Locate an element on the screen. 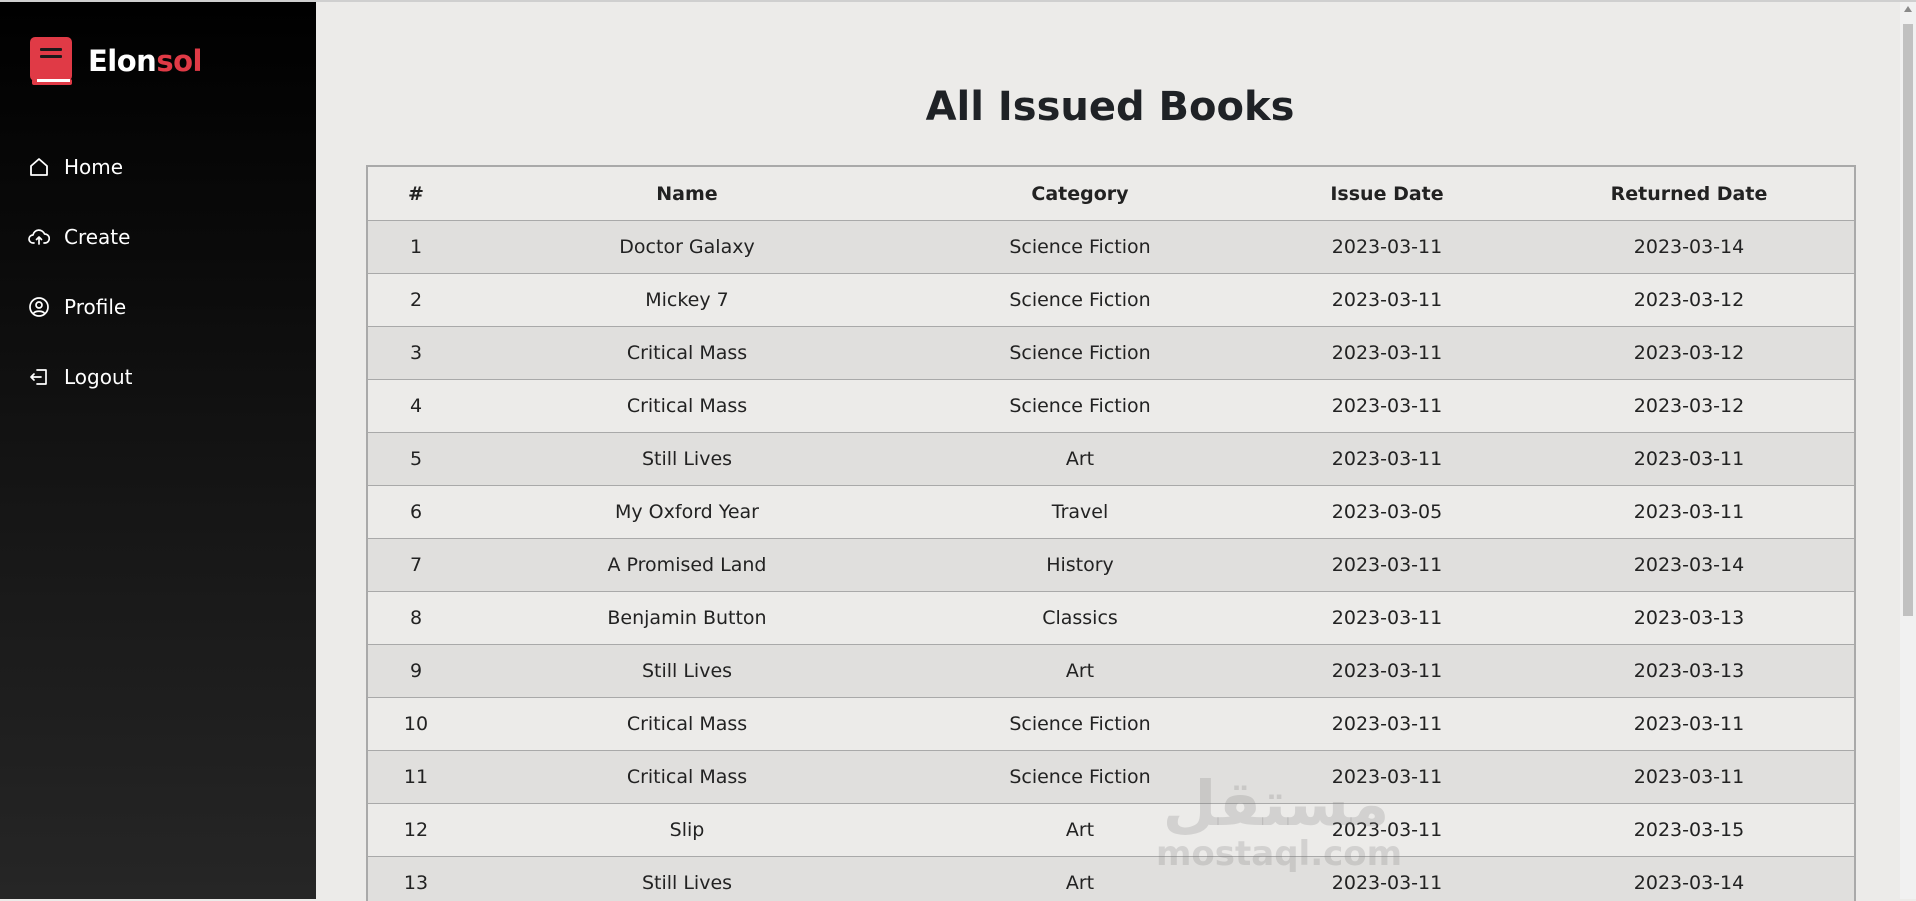  cell-number: 8 is located at coordinates (416, 618).